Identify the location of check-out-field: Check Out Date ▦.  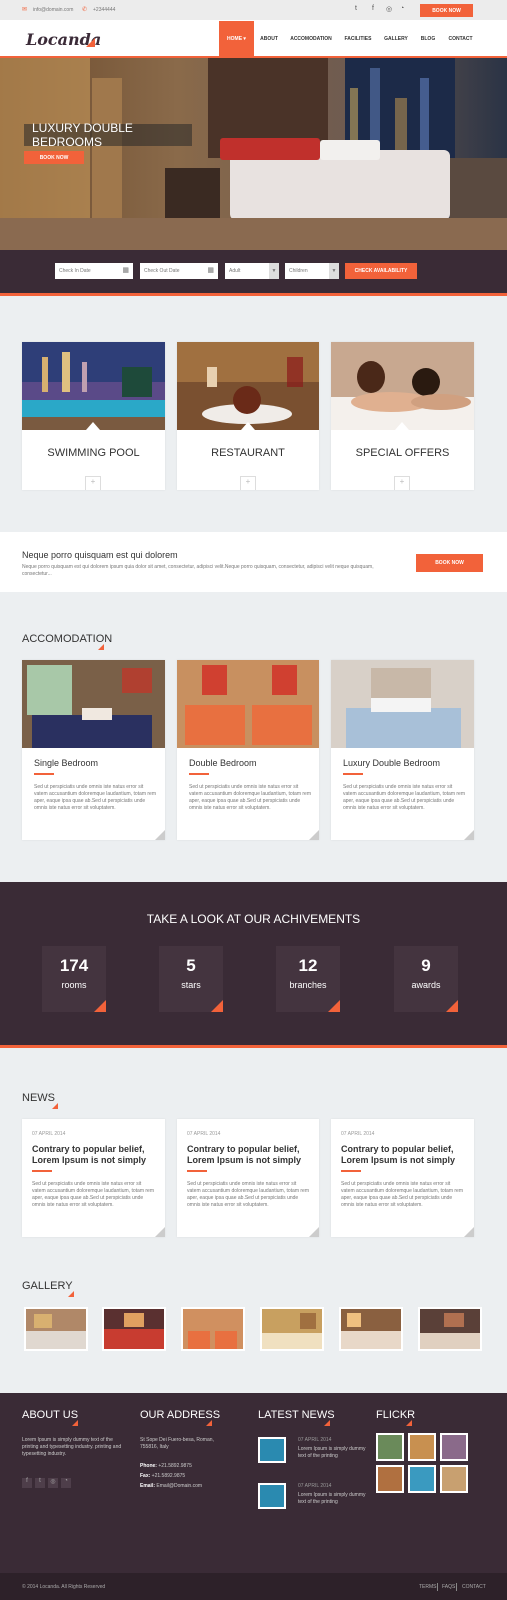
(179, 271).